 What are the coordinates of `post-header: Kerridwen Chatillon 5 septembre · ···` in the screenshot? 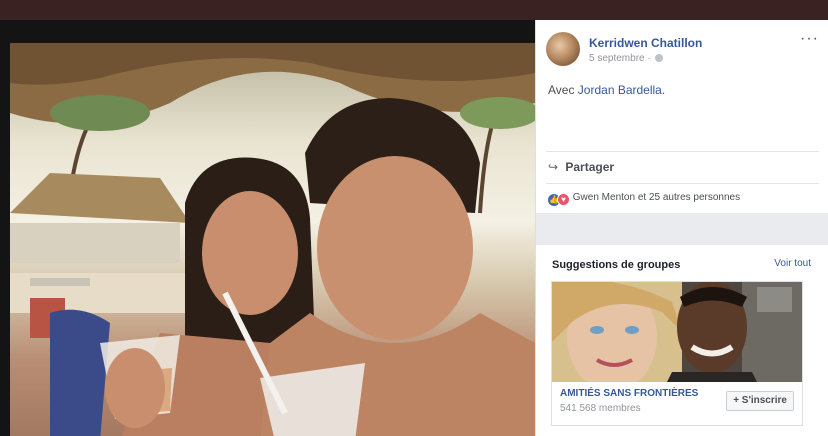 It's located at (682, 49).